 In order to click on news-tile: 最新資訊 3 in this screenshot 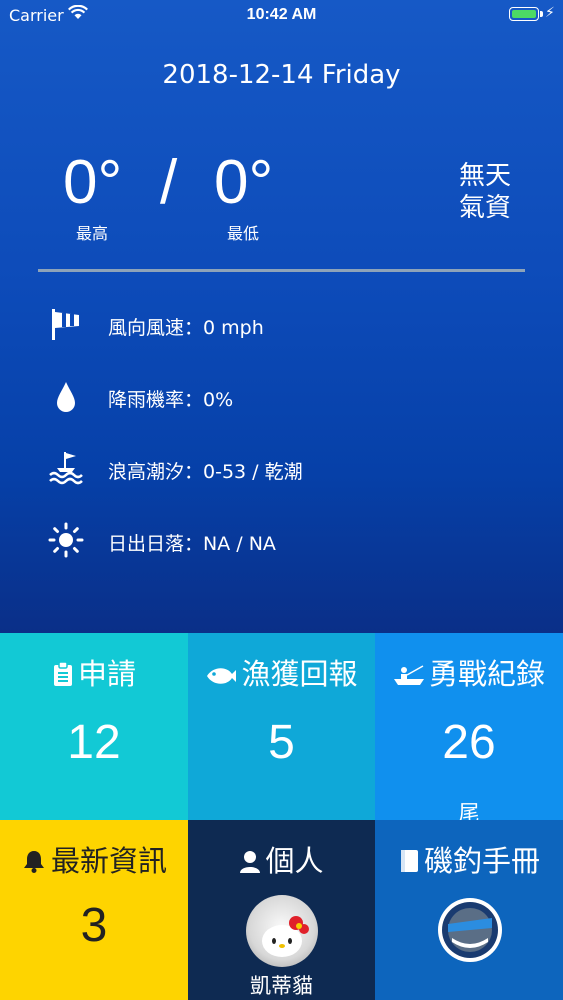, I will do `click(94, 910)`.